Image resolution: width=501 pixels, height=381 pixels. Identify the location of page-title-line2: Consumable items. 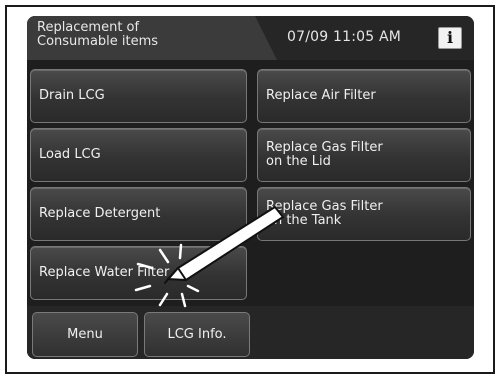
(98, 41).